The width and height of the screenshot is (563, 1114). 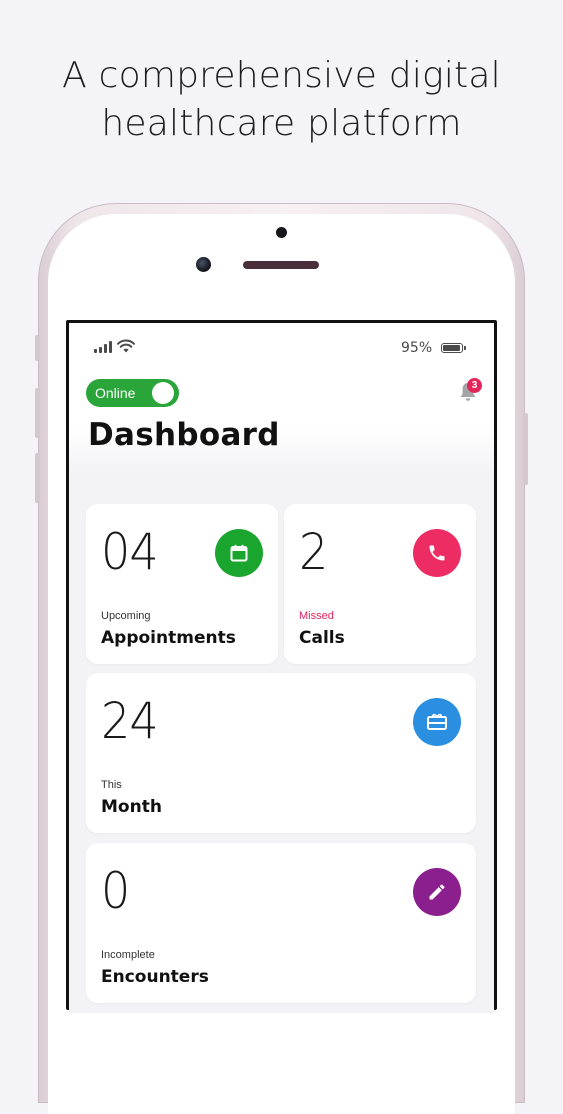 What do you see at coordinates (313, 552) in the screenshot?
I see `missed-calls-count: 2` at bounding box center [313, 552].